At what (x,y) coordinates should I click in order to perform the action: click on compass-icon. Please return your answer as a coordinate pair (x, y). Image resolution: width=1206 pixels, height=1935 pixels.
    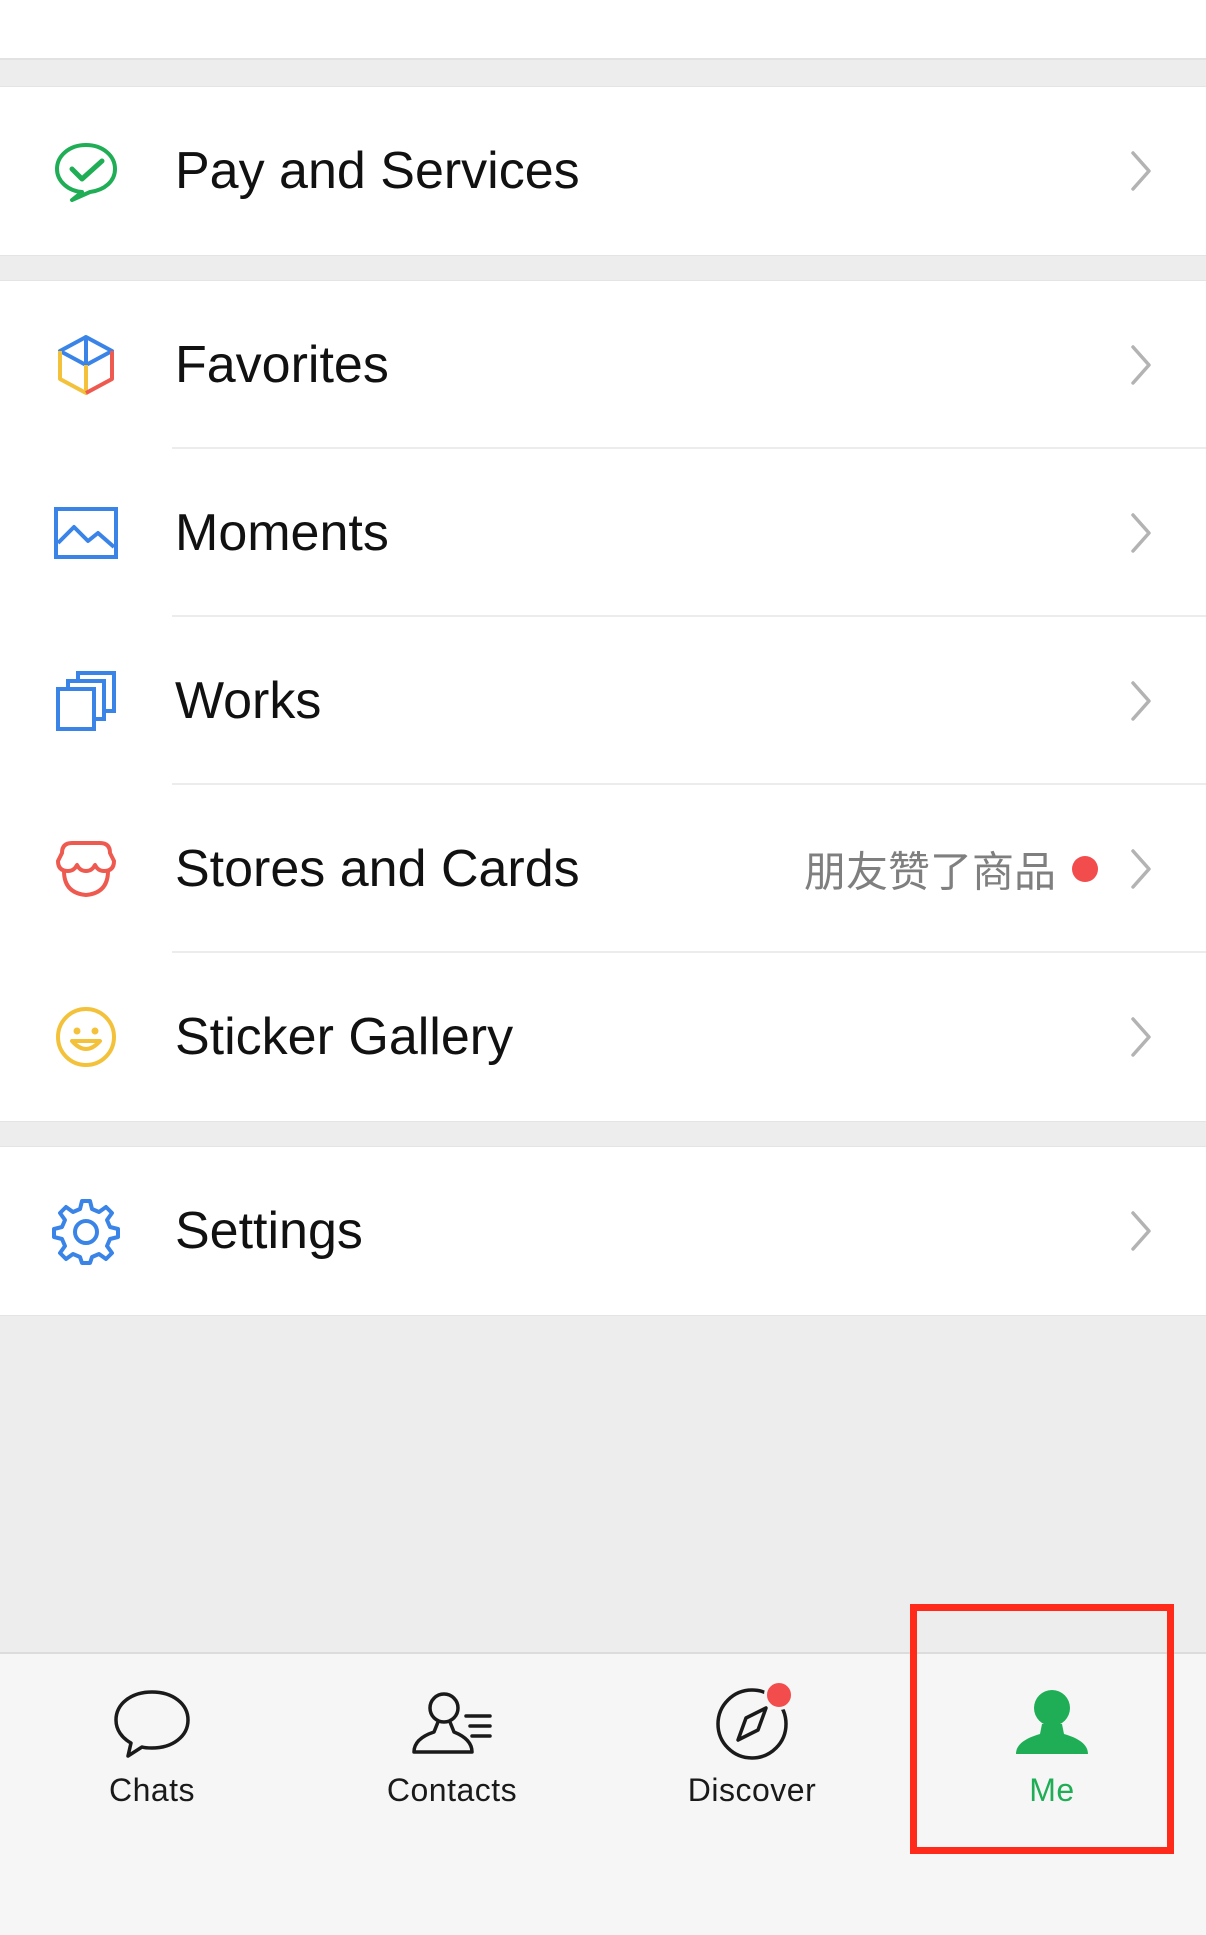
    Looking at the image, I should click on (752, 1723).